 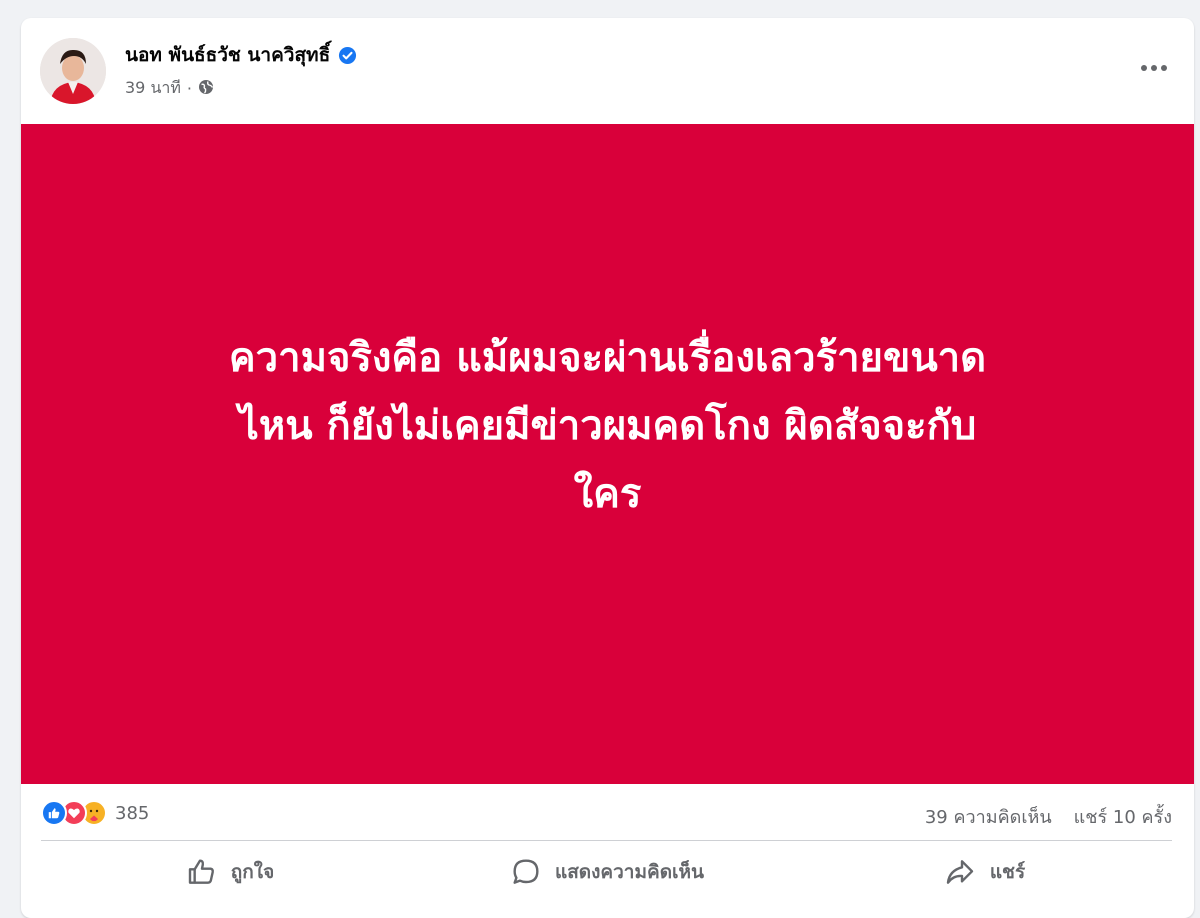 I want to click on comment-button: แสดงความคิดเห็น, so click(x=606, y=872).